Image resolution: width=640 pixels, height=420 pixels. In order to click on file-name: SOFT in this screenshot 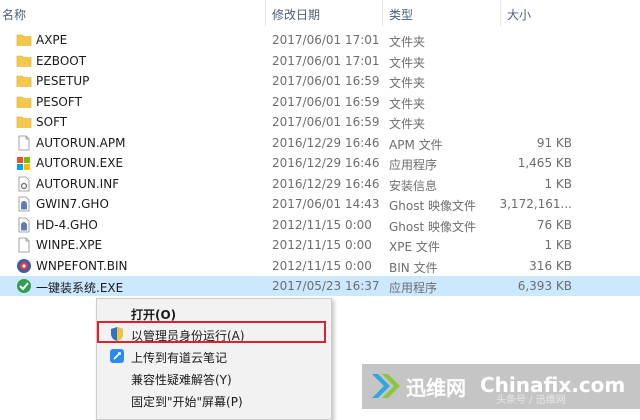, I will do `click(52, 122)`.